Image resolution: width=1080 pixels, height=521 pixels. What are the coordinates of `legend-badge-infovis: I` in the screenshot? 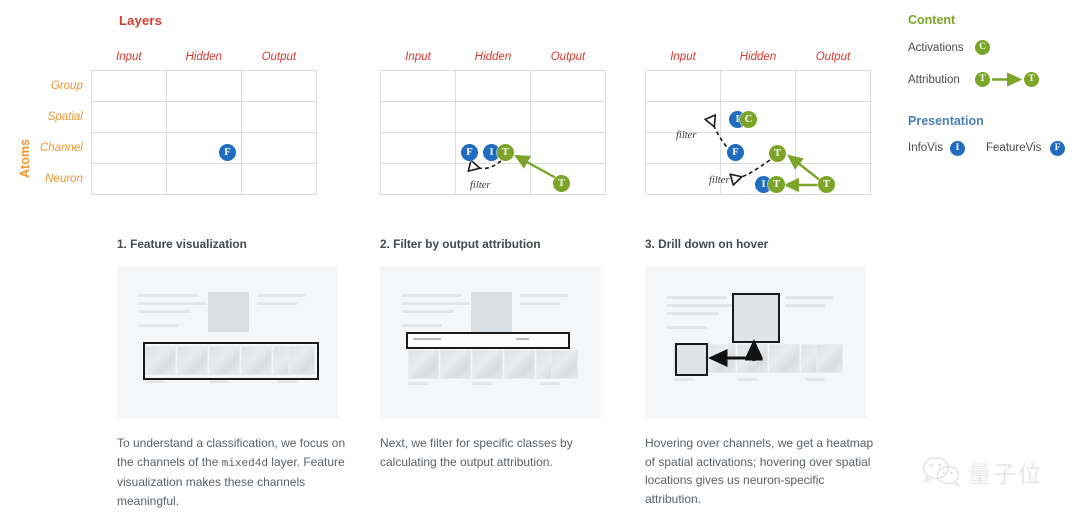 It's located at (957, 148).